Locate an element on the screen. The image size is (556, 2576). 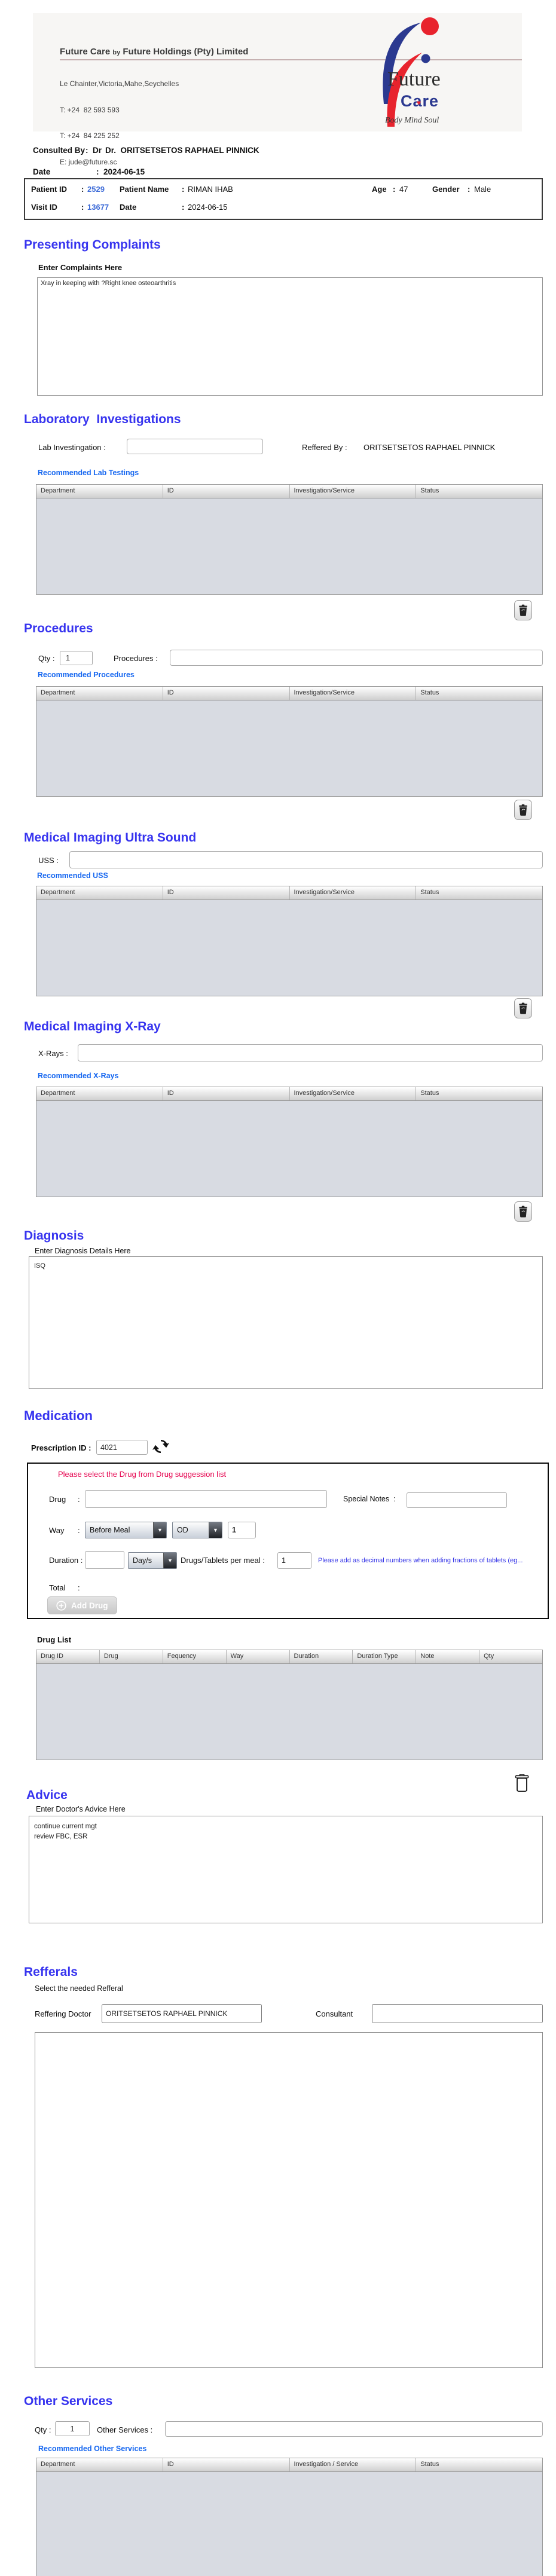
lab-investigation-label: Lab Investingation : is located at coordinates (72, 447).